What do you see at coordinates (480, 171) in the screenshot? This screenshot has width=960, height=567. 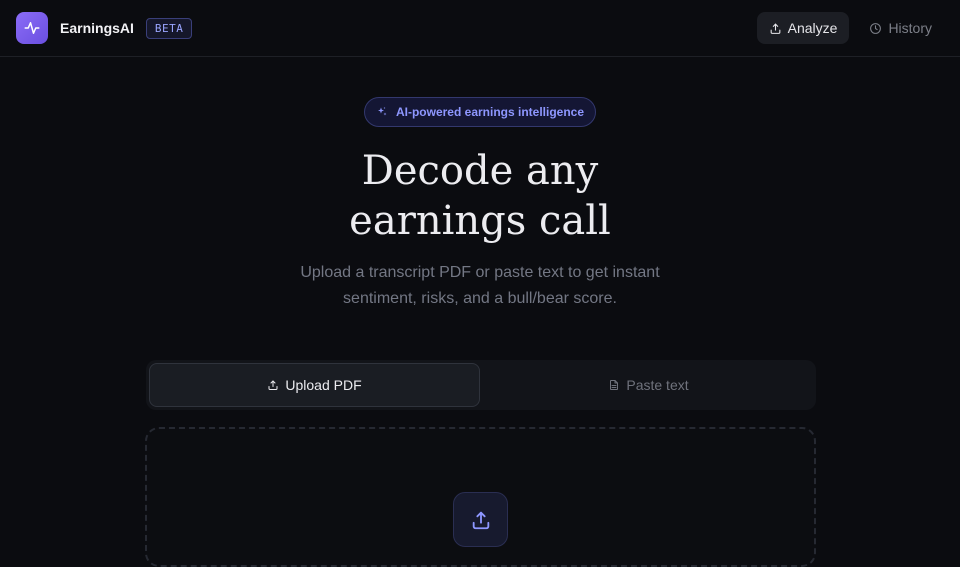 I see `page-title-line-1: Decode any` at bounding box center [480, 171].